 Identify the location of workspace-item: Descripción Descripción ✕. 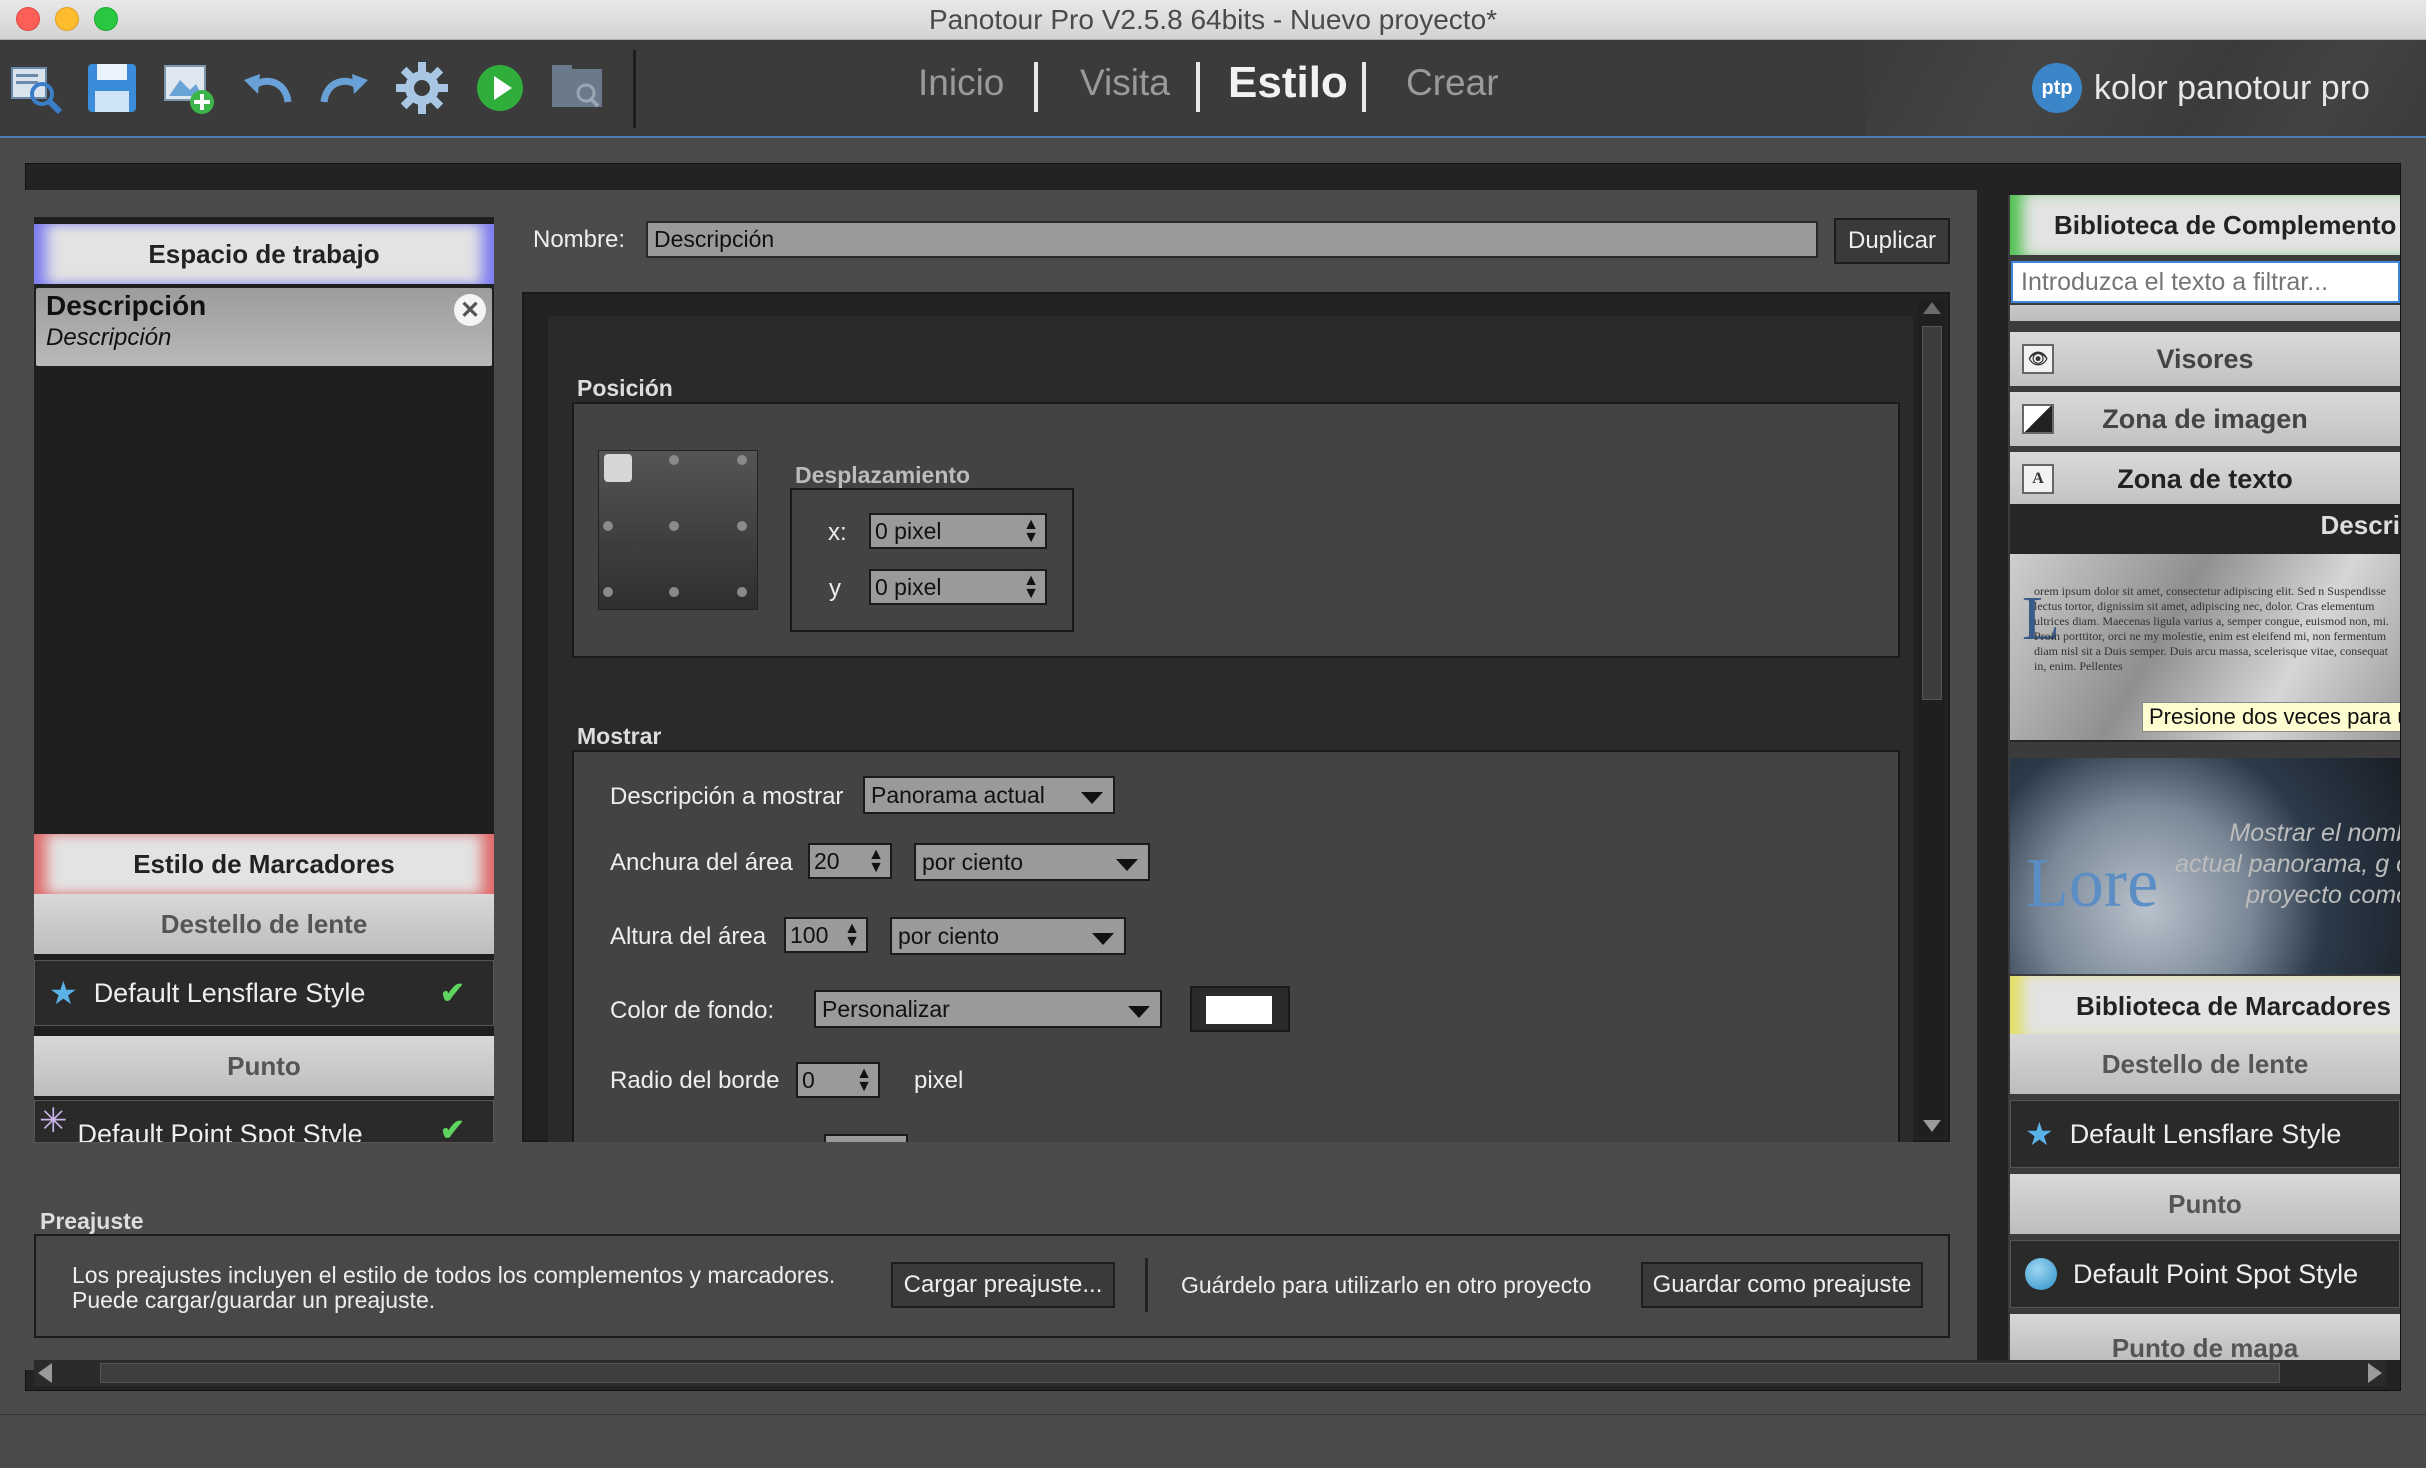
(264, 327).